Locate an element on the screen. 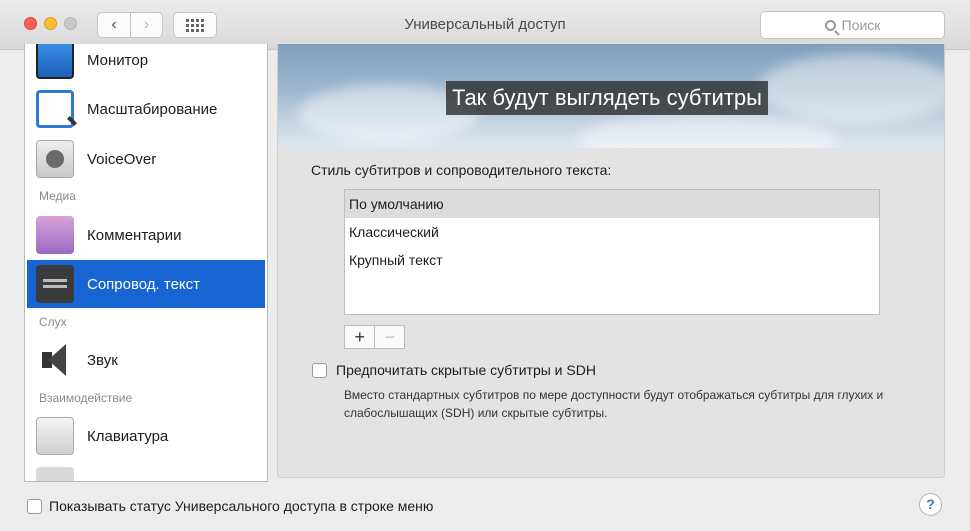 This screenshot has height=531, width=970. comments-icon is located at coordinates (55, 235).